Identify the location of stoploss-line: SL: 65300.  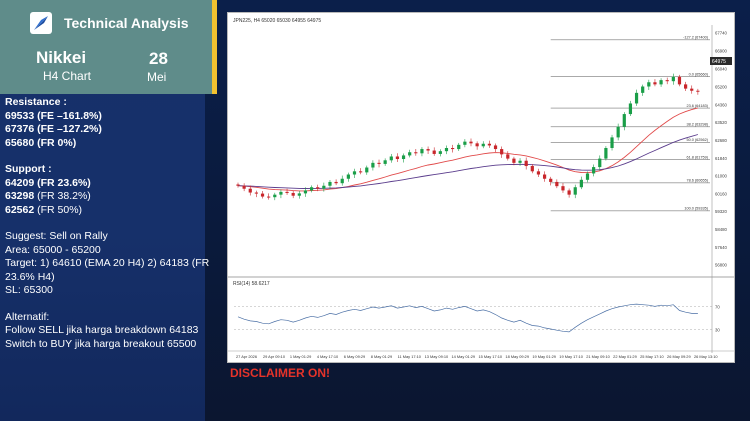
(29, 290).